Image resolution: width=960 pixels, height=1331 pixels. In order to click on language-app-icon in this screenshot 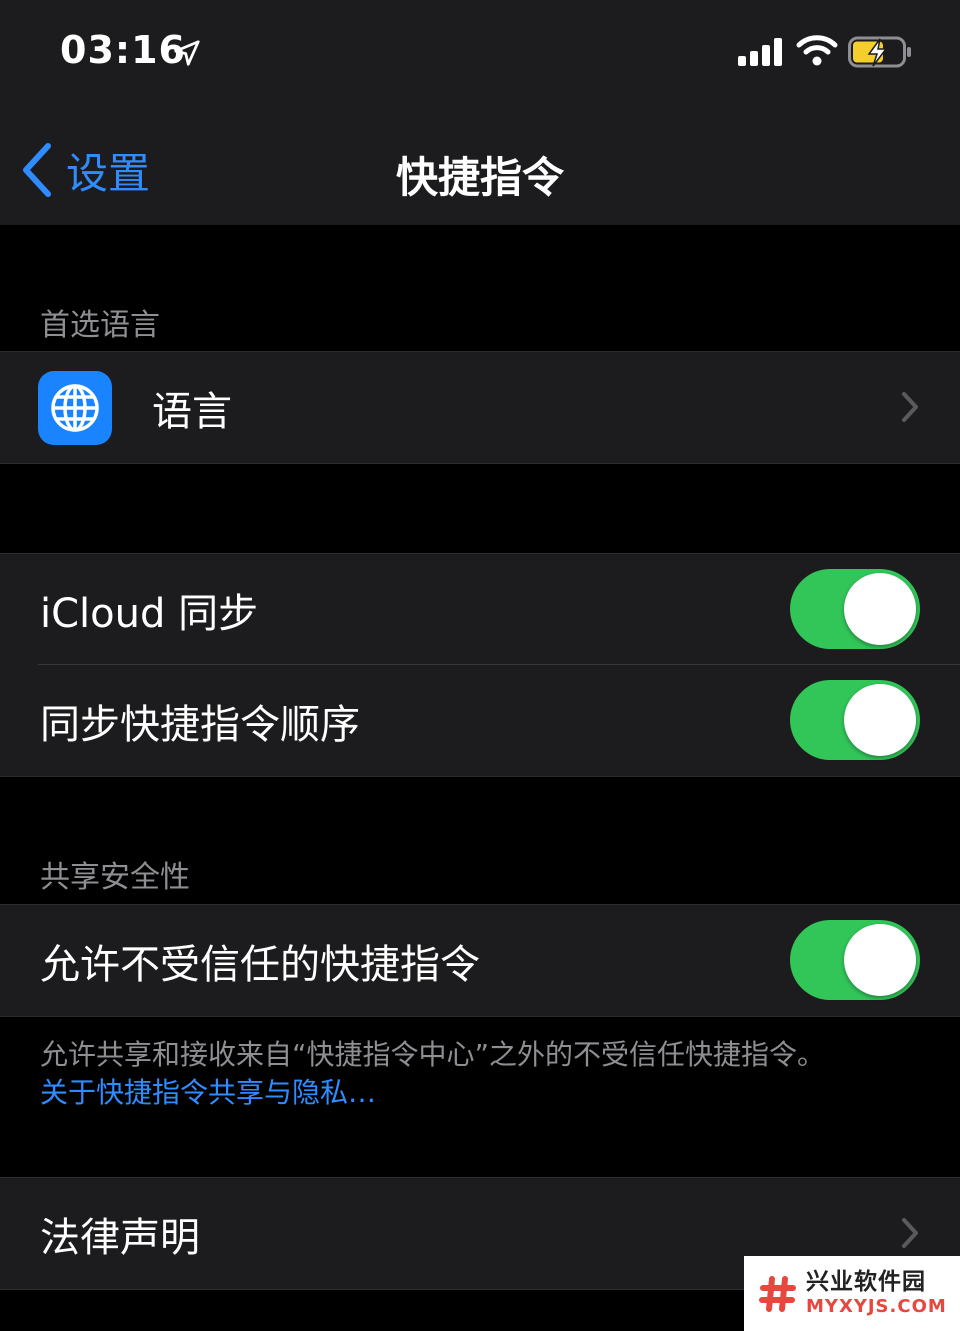, I will do `click(75, 407)`.